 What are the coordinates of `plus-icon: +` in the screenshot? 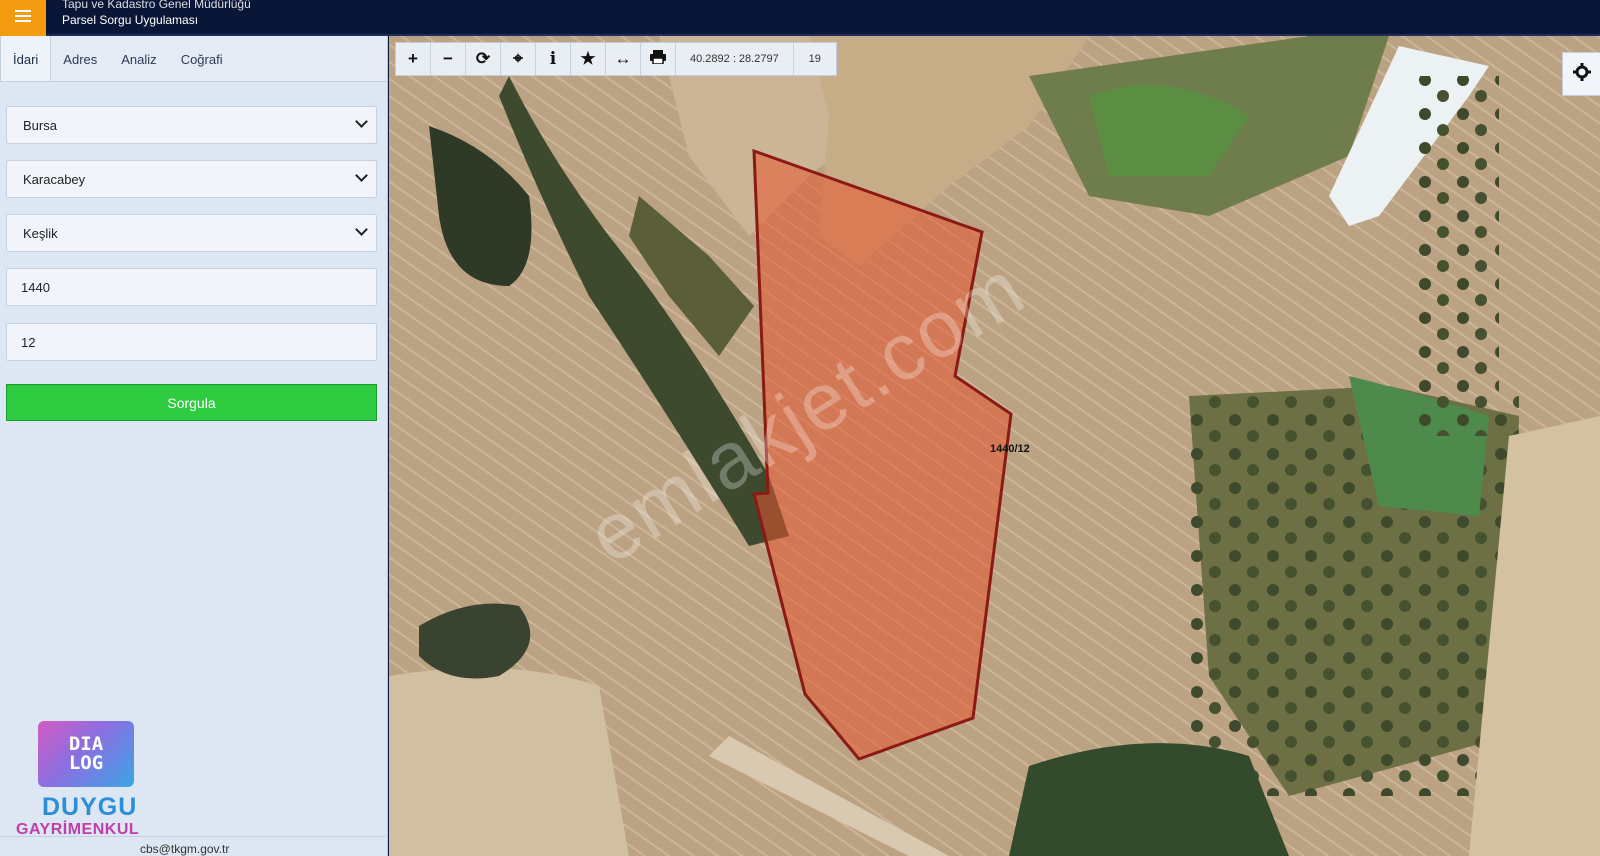 It's located at (413, 58).